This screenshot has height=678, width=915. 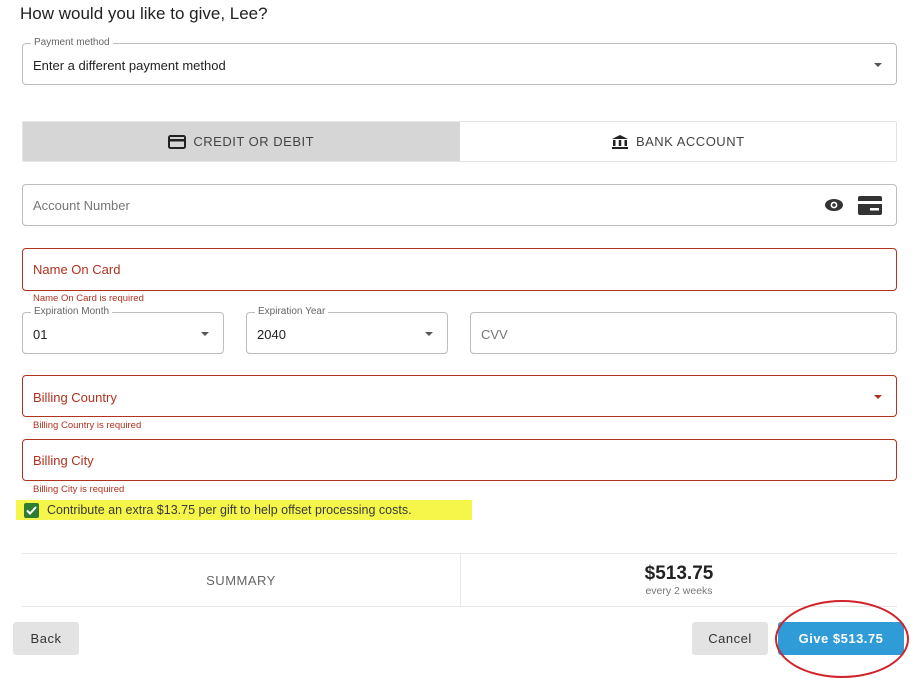 I want to click on name-on-card-placeholder: Name On Card, so click(x=77, y=269).